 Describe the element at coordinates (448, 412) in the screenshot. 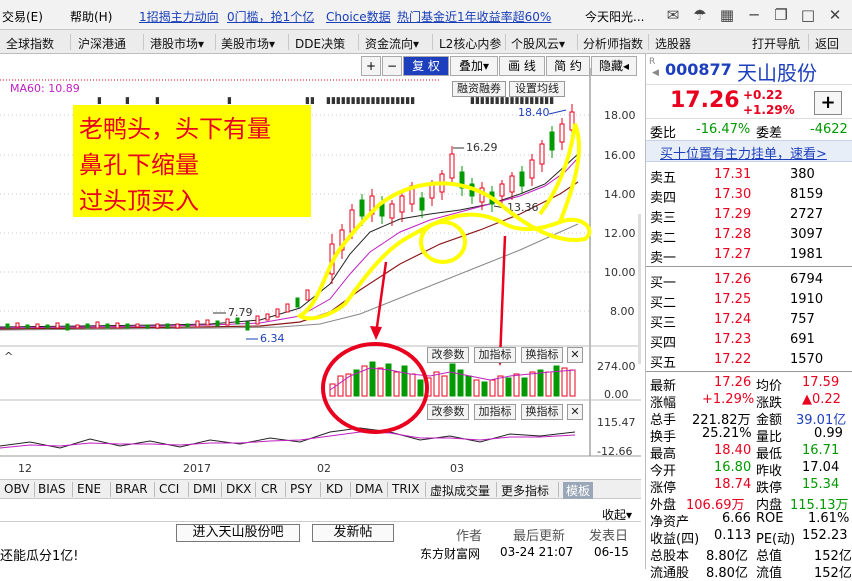

I see `osc-change-params-button: 改参数` at that location.